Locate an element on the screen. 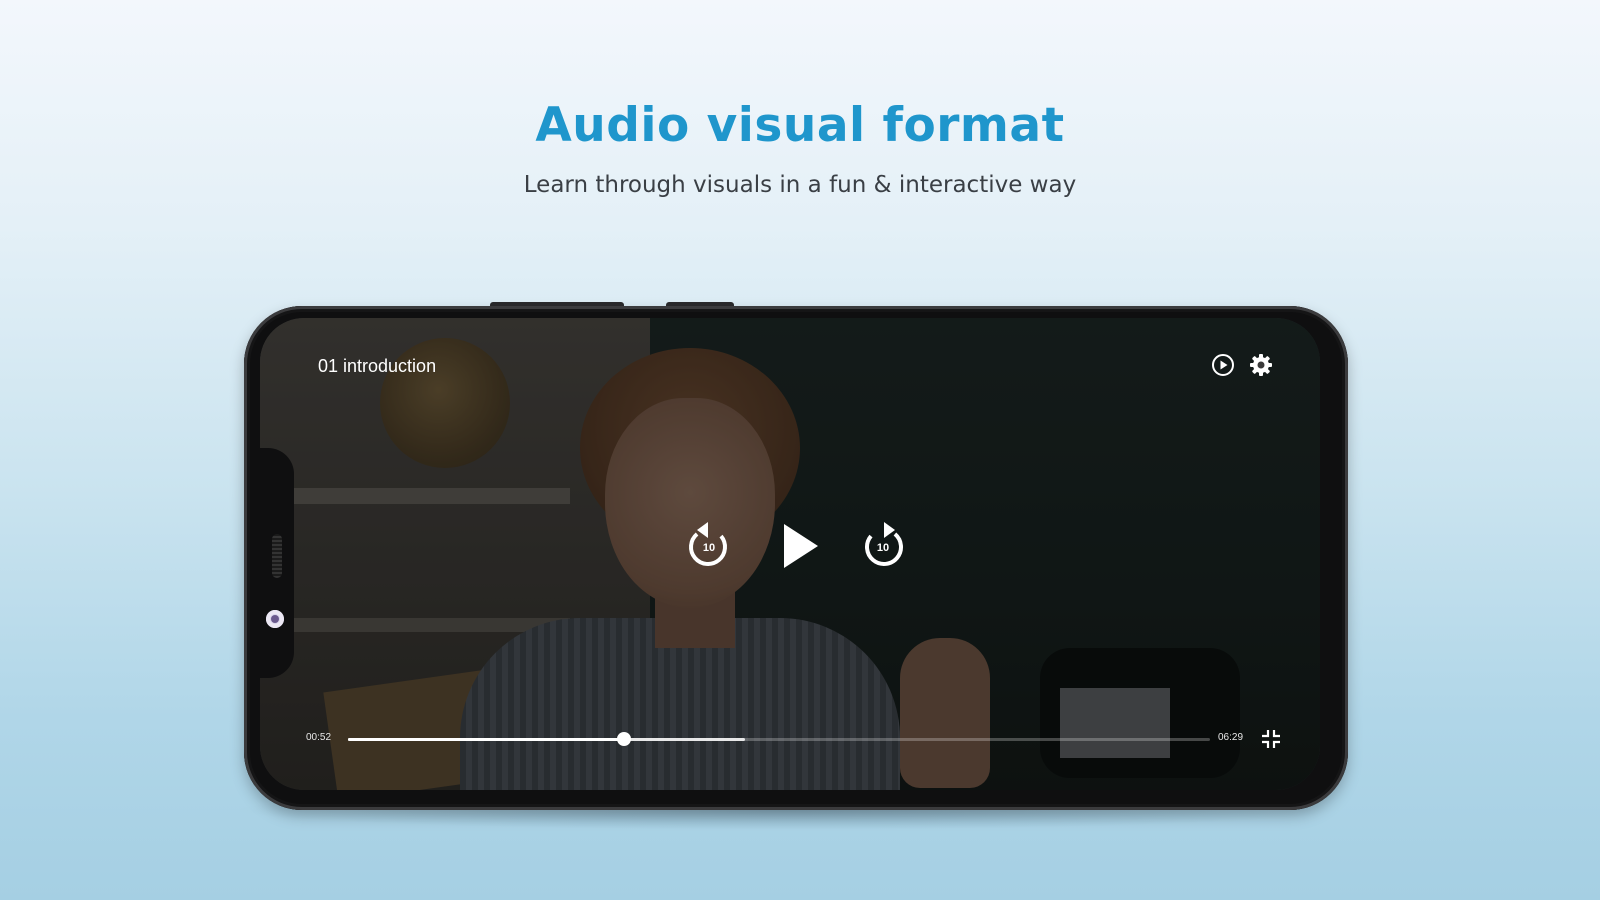  fullscreen-exit-icon is located at coordinates (1271, 739).